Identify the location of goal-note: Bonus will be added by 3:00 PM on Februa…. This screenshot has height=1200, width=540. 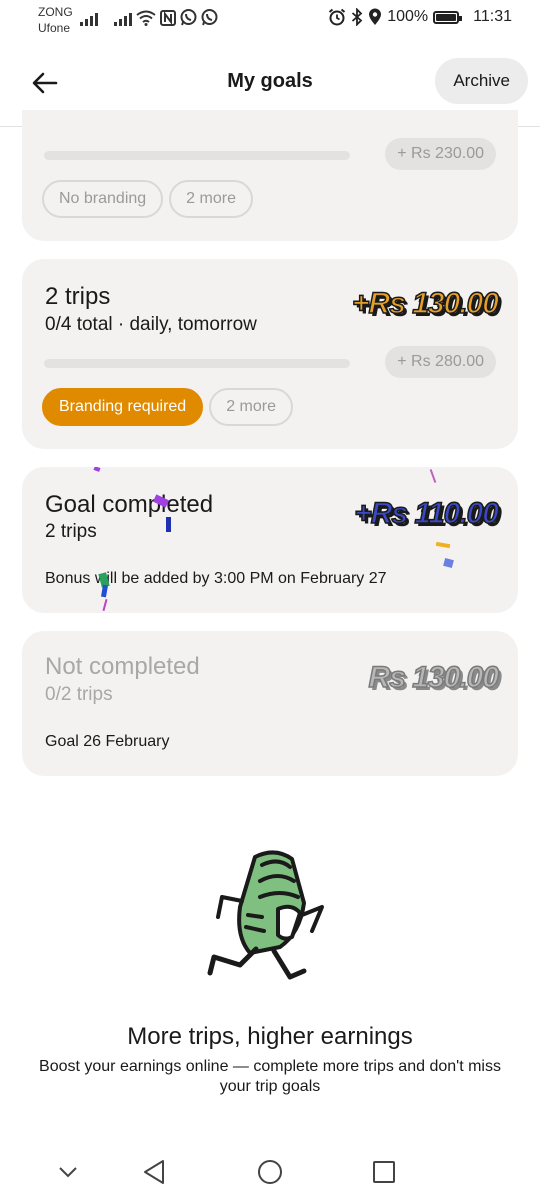
(216, 578).